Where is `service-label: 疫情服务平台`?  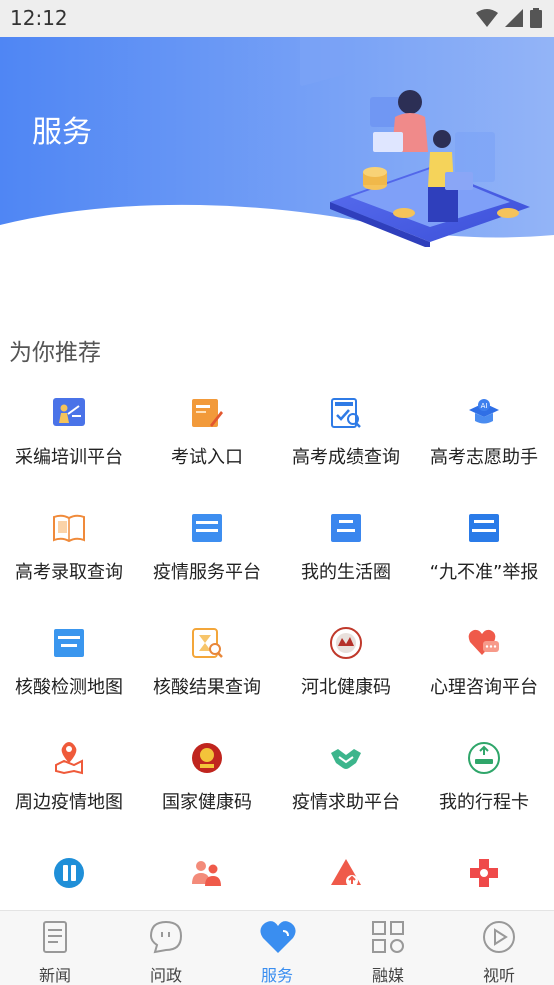 service-label: 疫情服务平台 is located at coordinates (207, 572).